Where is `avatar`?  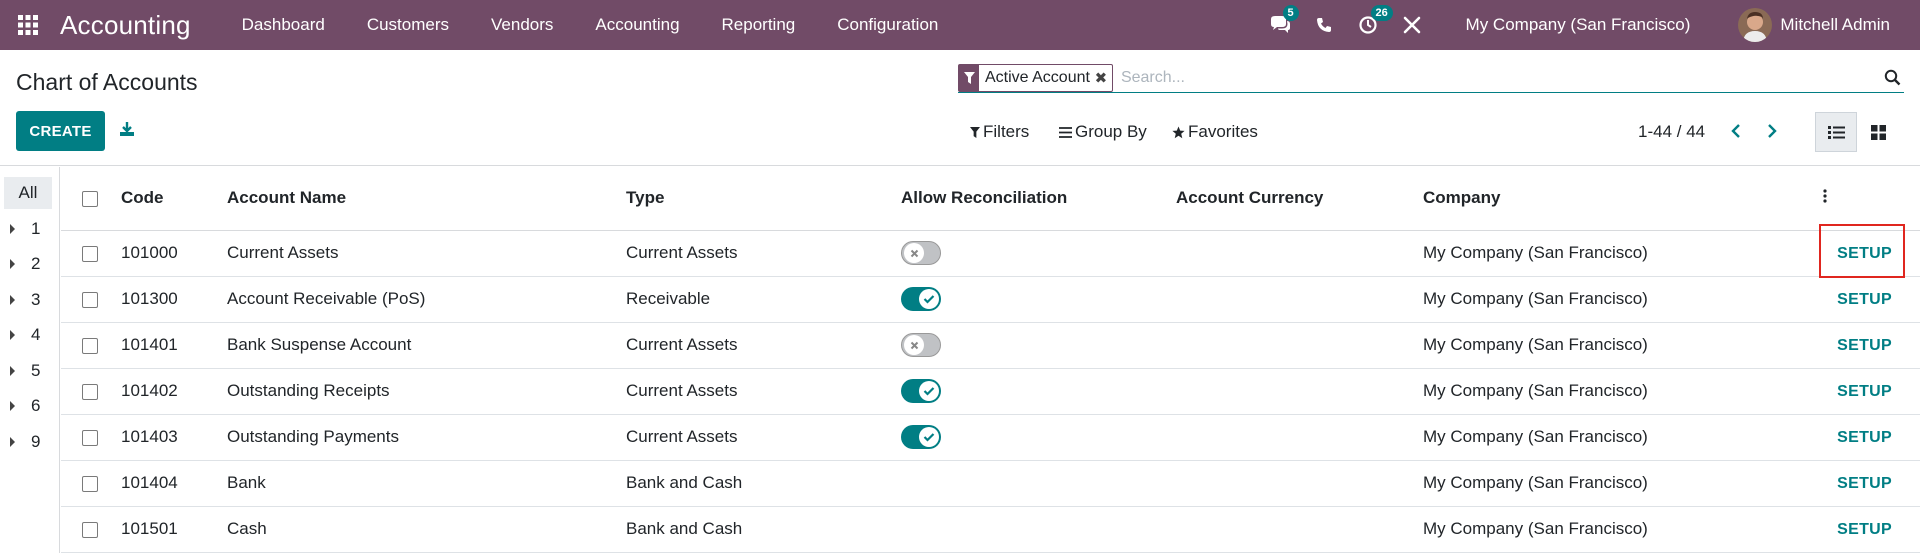
avatar is located at coordinates (1755, 25).